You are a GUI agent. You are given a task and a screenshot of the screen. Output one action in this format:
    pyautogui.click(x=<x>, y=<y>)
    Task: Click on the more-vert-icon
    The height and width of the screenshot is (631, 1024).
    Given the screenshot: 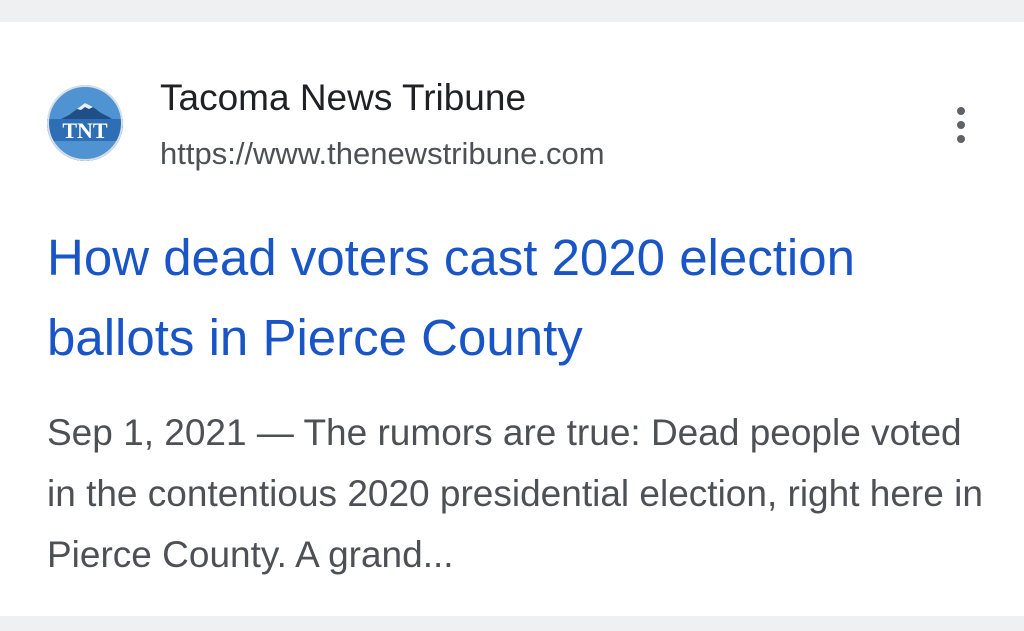 What is the action you would take?
    pyautogui.click(x=961, y=125)
    